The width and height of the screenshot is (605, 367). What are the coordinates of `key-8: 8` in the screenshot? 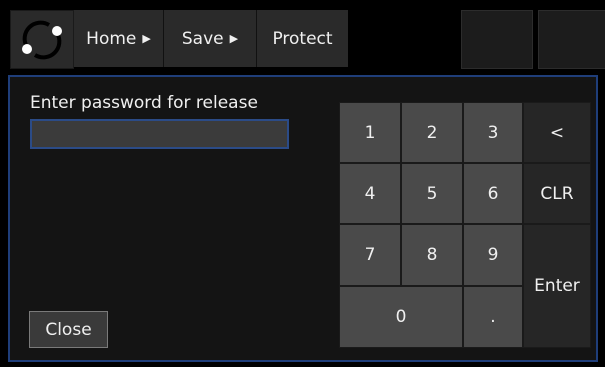 It's located at (432, 255).